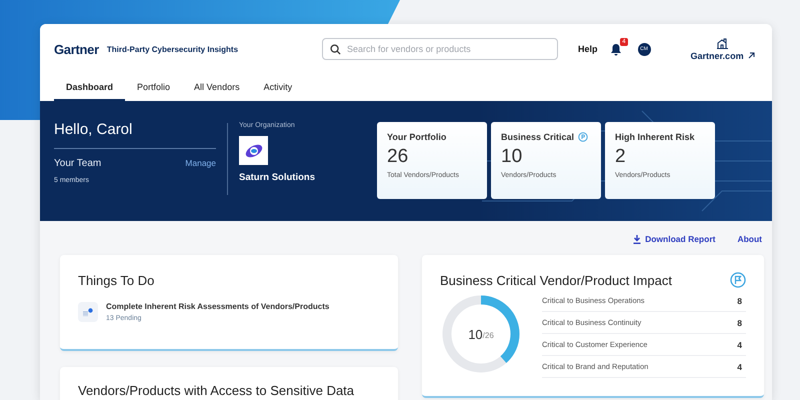 The width and height of the screenshot is (800, 400). I want to click on stat-value: 2, so click(621, 157).